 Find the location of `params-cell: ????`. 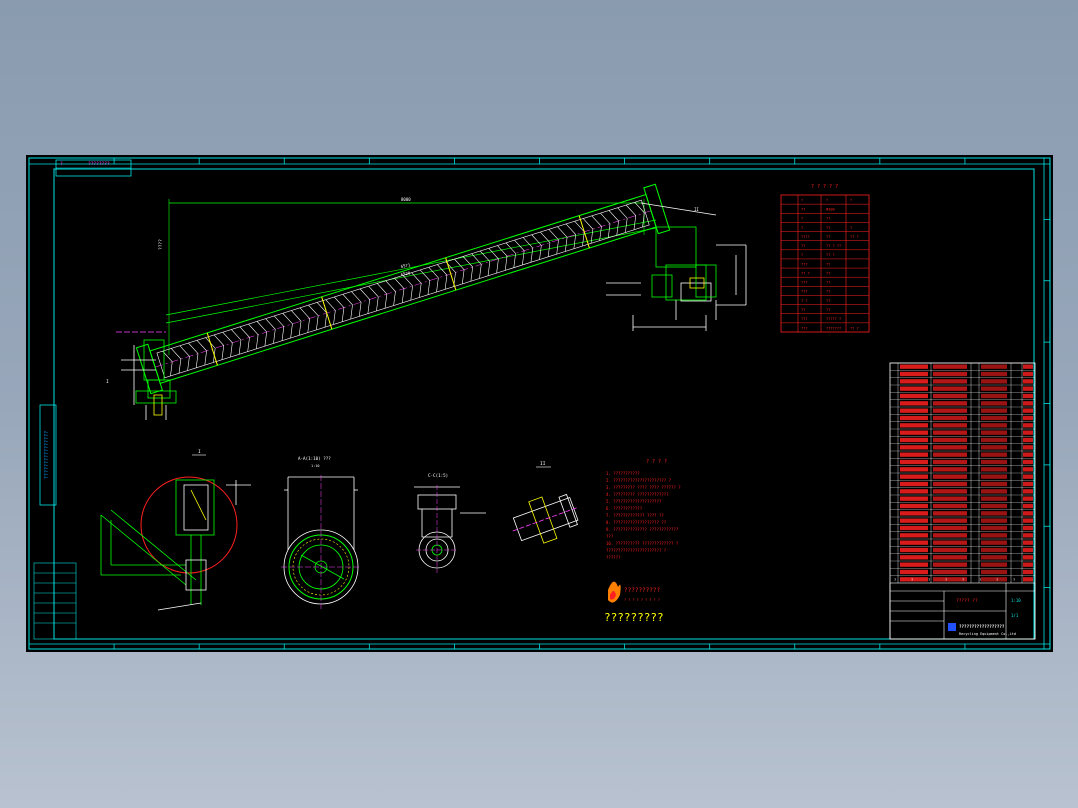

params-cell: ???? is located at coordinates (805, 237).